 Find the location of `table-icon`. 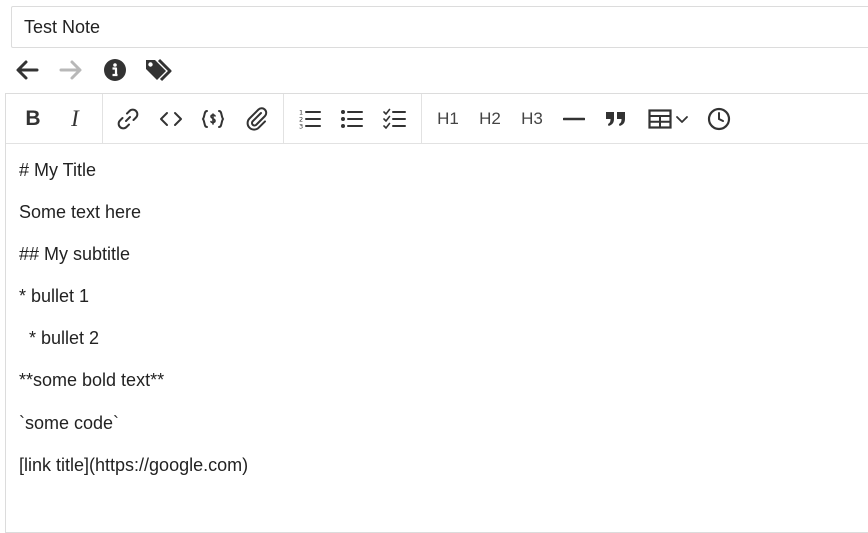

table-icon is located at coordinates (659, 119).